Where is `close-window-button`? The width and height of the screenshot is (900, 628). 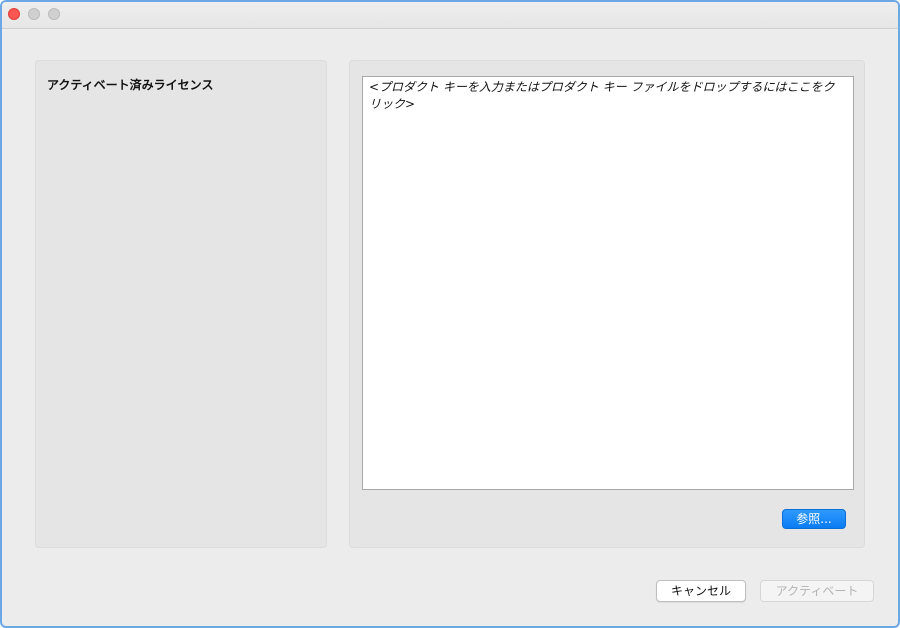
close-window-button is located at coordinates (14, 14).